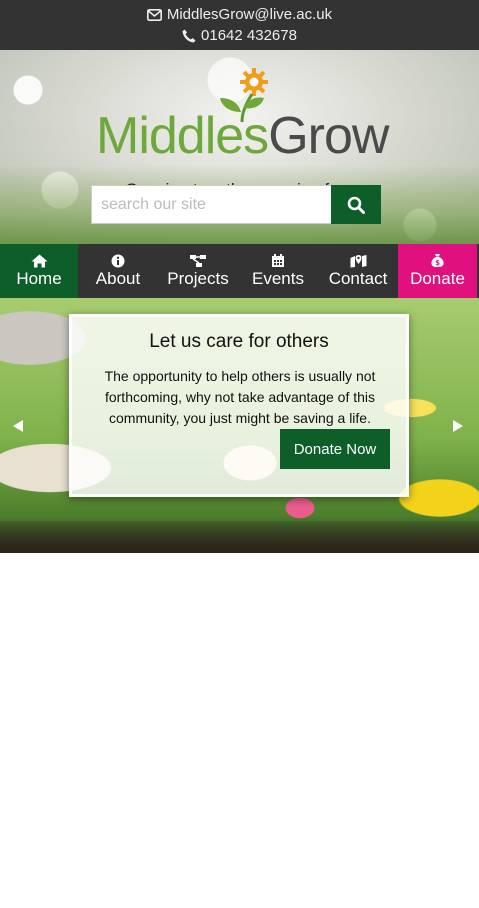  Describe the element at coordinates (18, 426) in the screenshot. I see `slider-prev-arrow-icon` at that location.